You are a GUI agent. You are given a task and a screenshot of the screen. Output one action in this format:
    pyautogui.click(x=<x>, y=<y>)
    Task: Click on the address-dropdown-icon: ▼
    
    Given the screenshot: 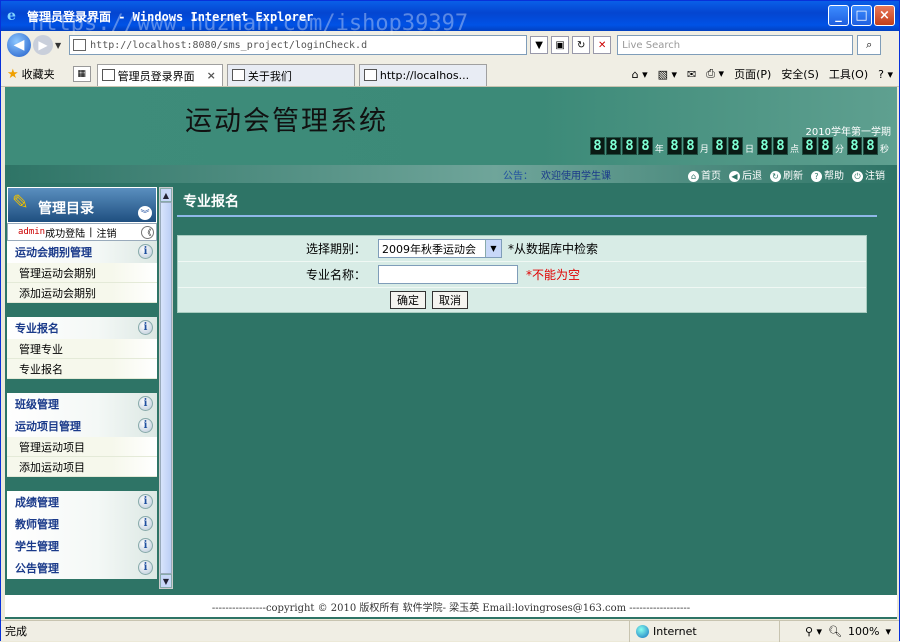 What is the action you would take?
    pyautogui.click(x=539, y=45)
    